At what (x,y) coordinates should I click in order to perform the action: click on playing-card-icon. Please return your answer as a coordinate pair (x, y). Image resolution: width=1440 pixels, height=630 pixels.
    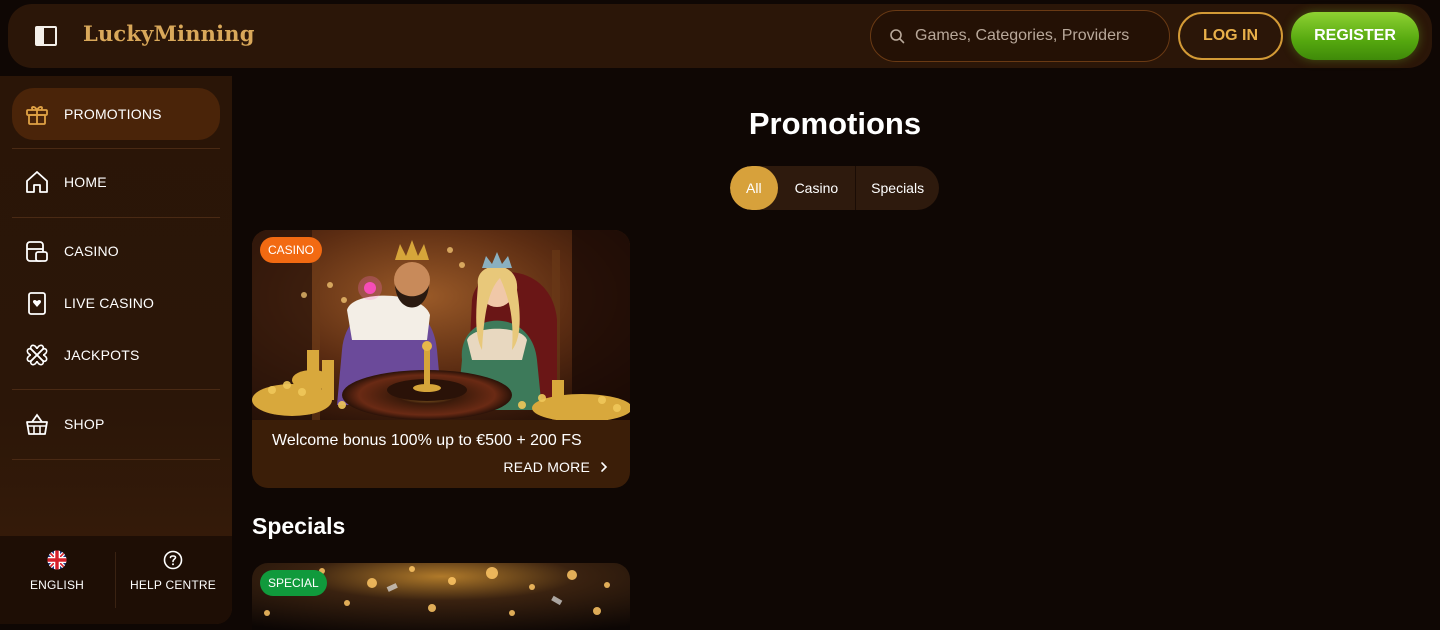
    Looking at the image, I should click on (37, 303).